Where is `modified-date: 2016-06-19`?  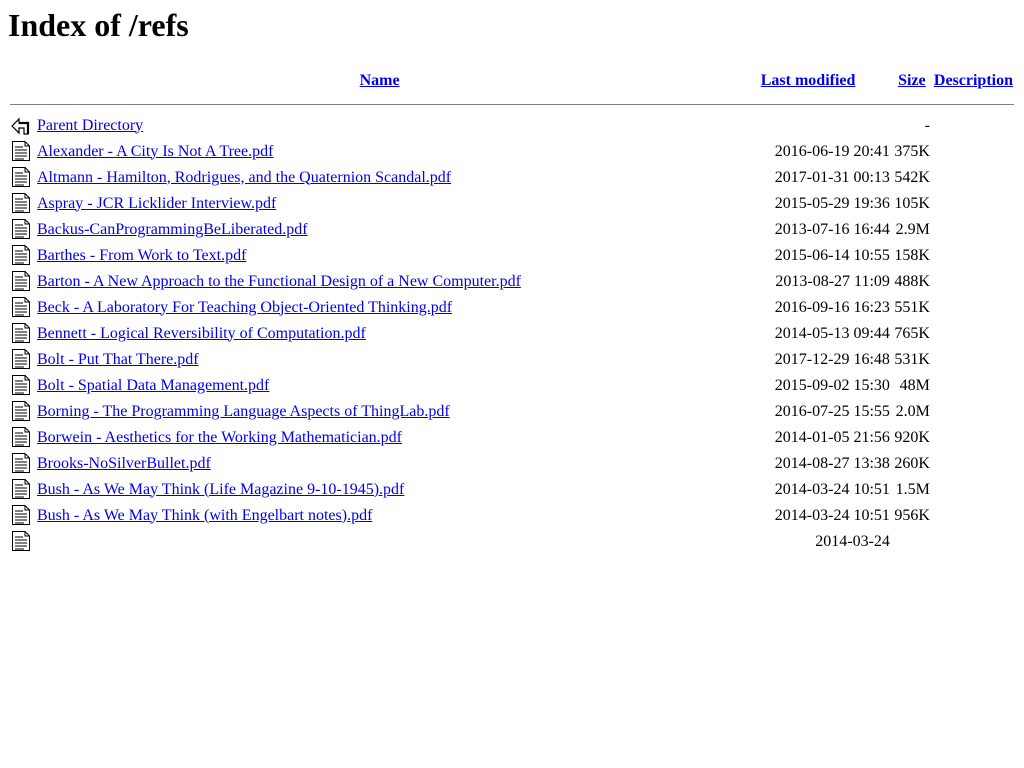
modified-date: 2016-06-19 is located at coordinates (812, 151).